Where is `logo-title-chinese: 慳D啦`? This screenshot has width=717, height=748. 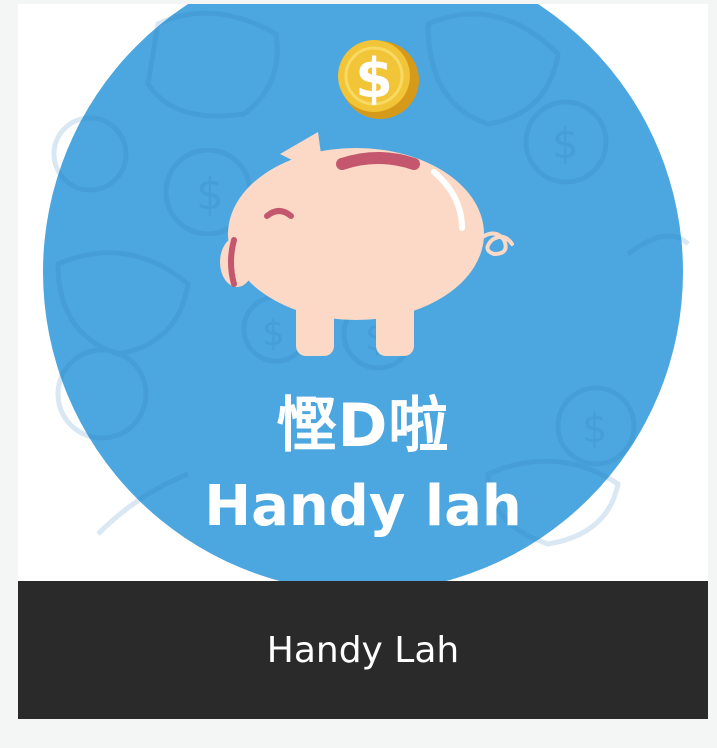 logo-title-chinese: 慳D啦 is located at coordinates (363, 426).